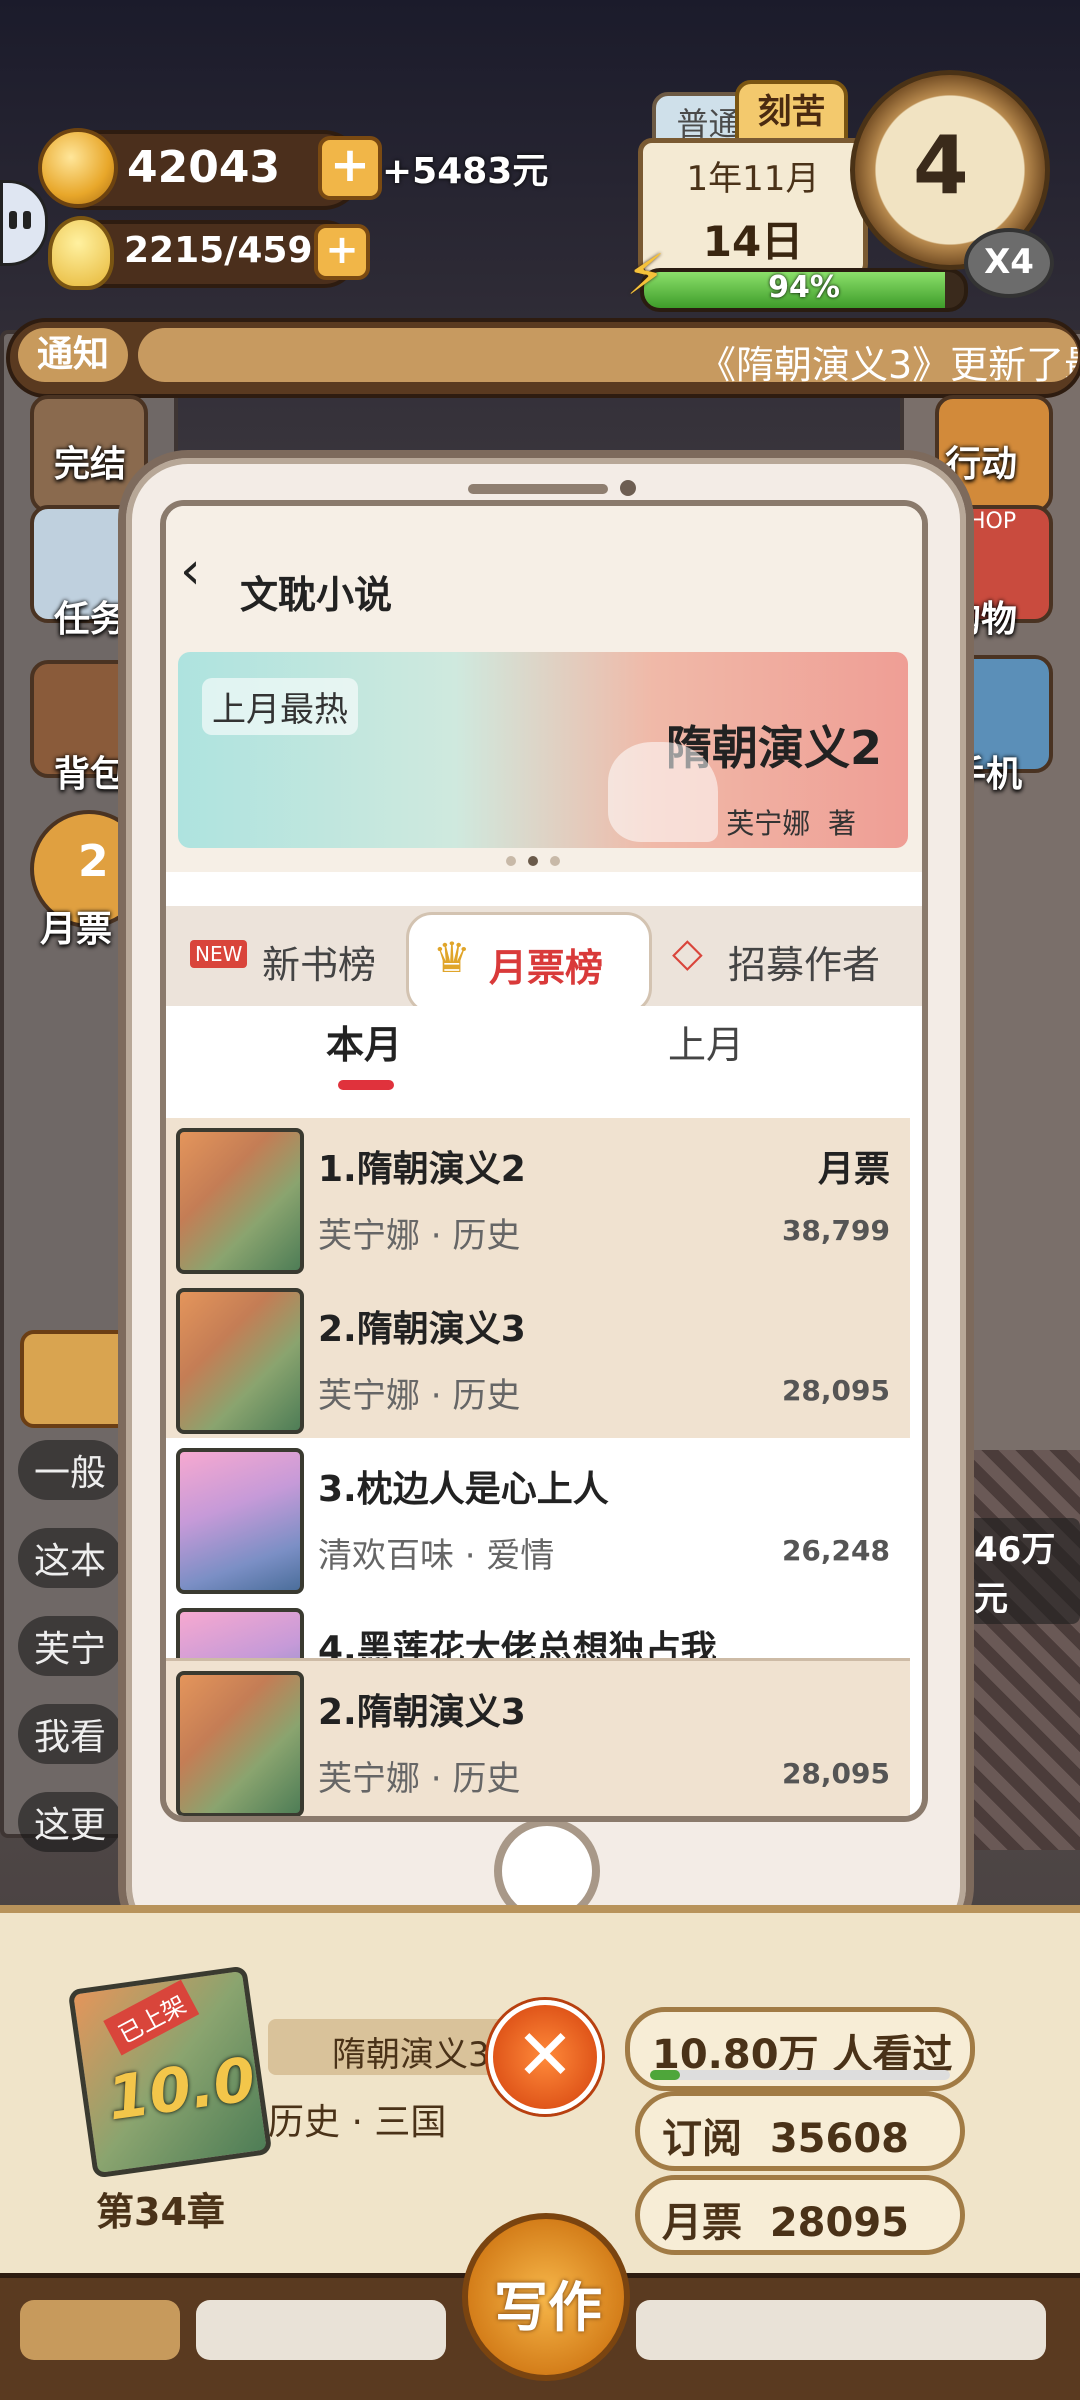  Describe the element at coordinates (543, 750) in the screenshot. I see `banner-card: 上月最热 隋朝演义2 芙宁娜 著` at that location.